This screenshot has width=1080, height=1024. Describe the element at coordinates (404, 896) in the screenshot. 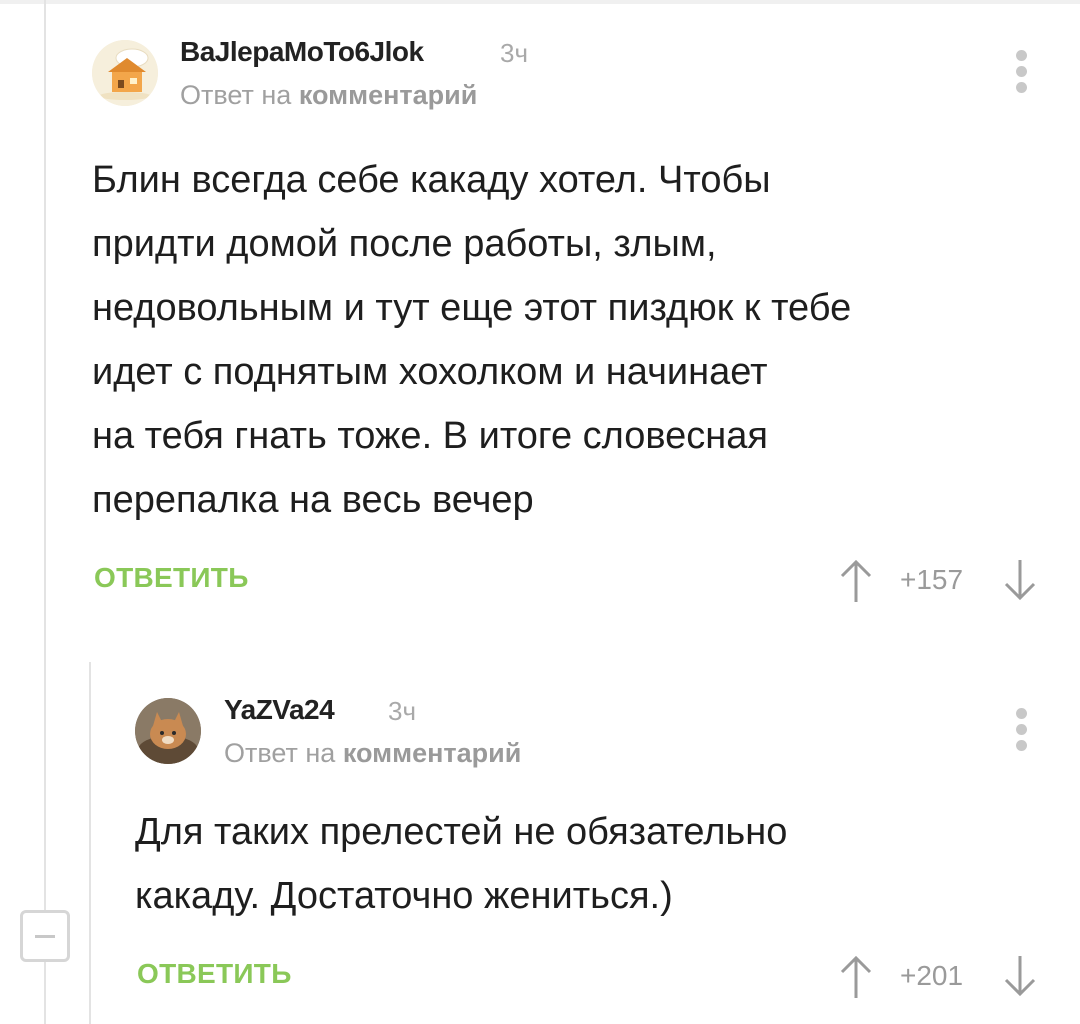

I see `comment-line: какаду. Достаточно жениться.)` at that location.